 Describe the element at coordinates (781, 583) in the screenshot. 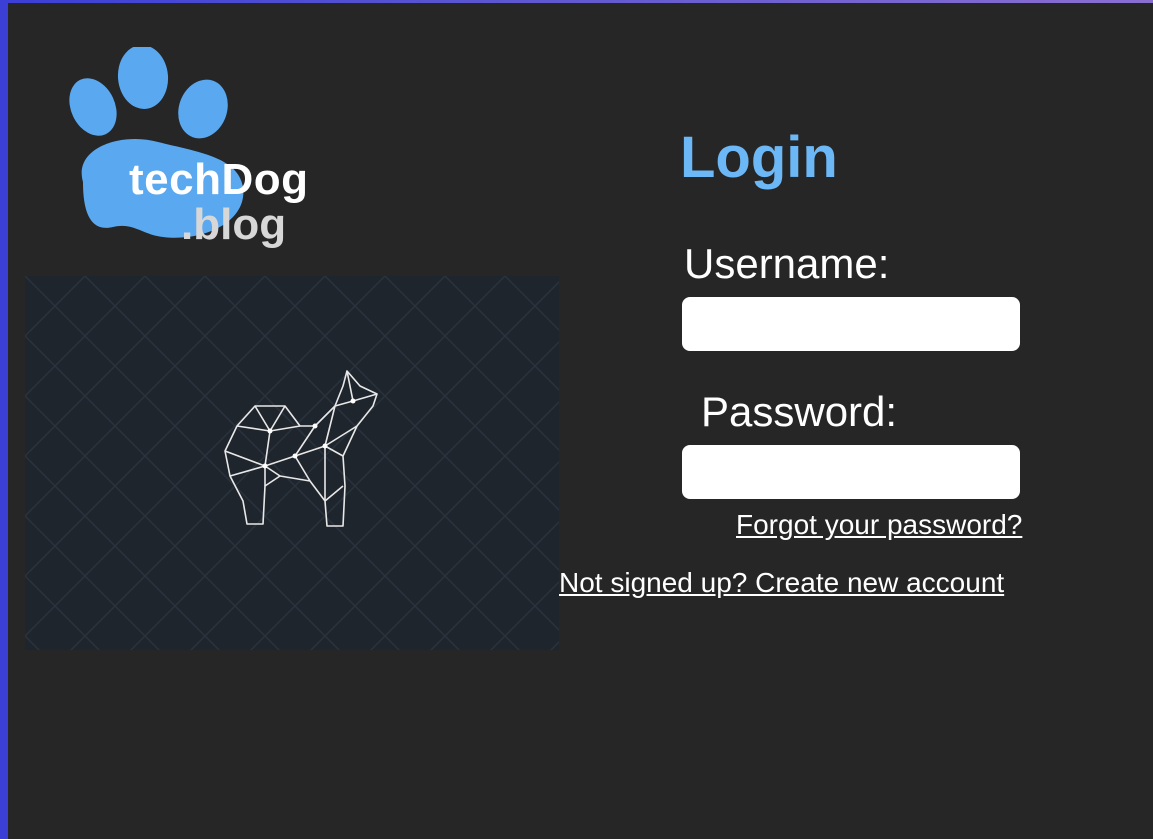

I see `create-account-link: Not signed up? Create new account` at that location.